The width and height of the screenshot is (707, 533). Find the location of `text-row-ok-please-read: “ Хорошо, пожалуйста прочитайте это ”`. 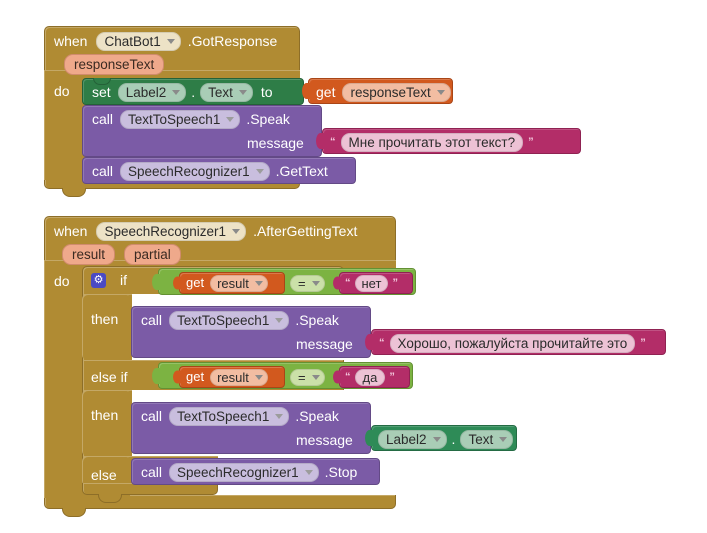

text-row-ok-please-read: “ Хорошо, пожалуйста прочитайте это ” is located at coordinates (512, 343).